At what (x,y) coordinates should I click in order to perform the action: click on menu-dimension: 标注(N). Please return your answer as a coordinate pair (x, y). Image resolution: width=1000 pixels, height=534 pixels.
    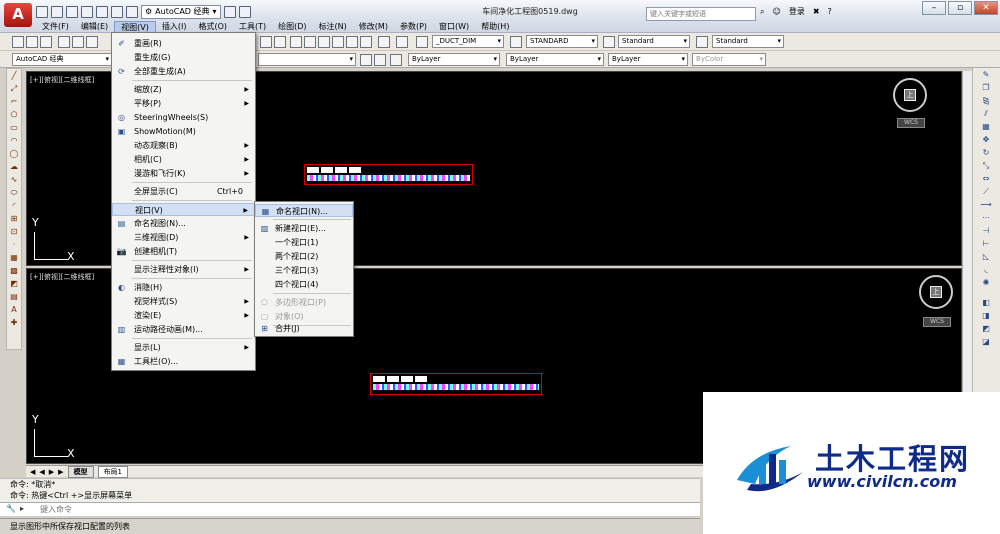
    Looking at the image, I should click on (333, 27).